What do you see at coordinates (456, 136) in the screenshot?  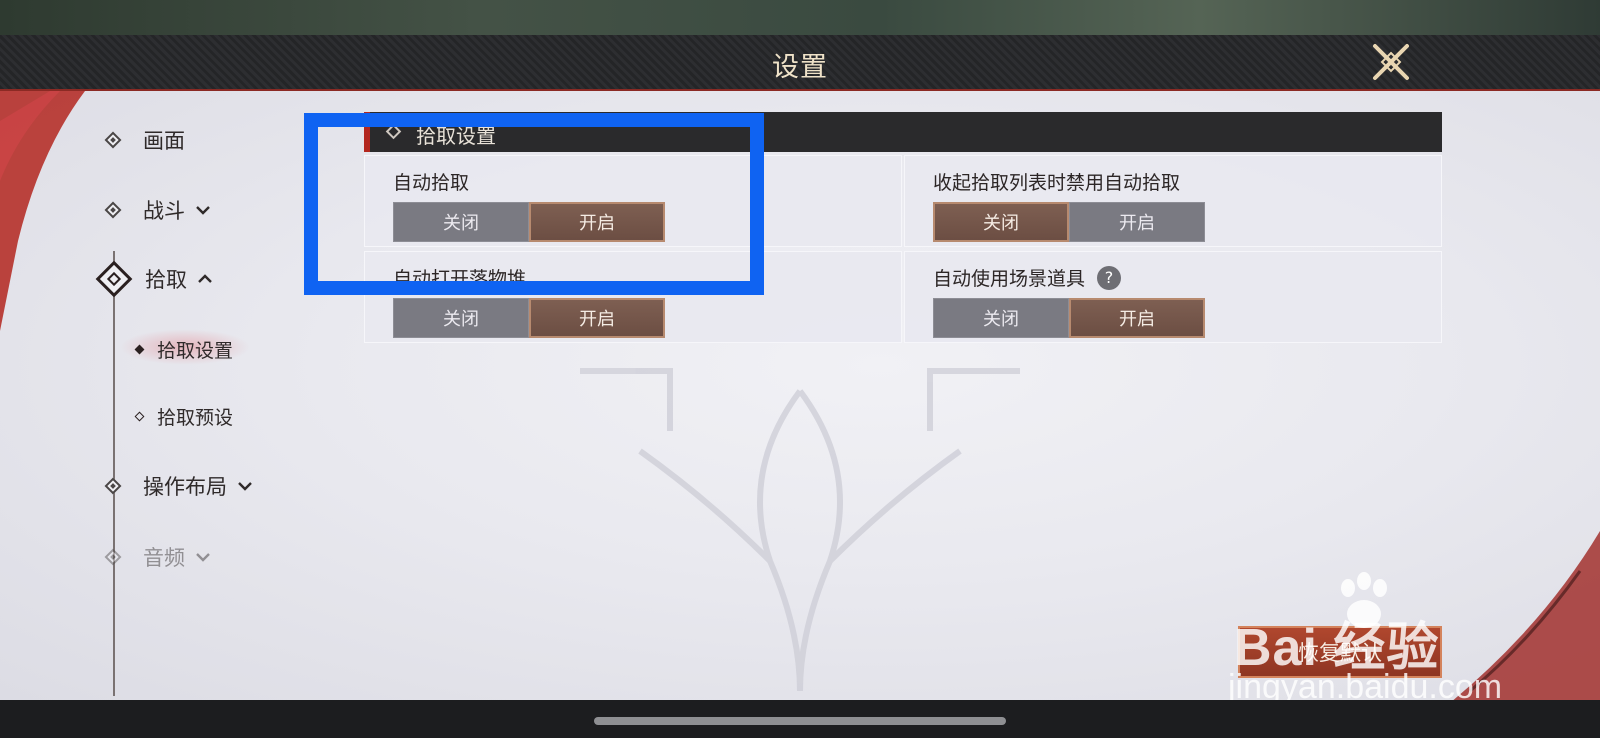 I see `section-title: 拾取设置` at bounding box center [456, 136].